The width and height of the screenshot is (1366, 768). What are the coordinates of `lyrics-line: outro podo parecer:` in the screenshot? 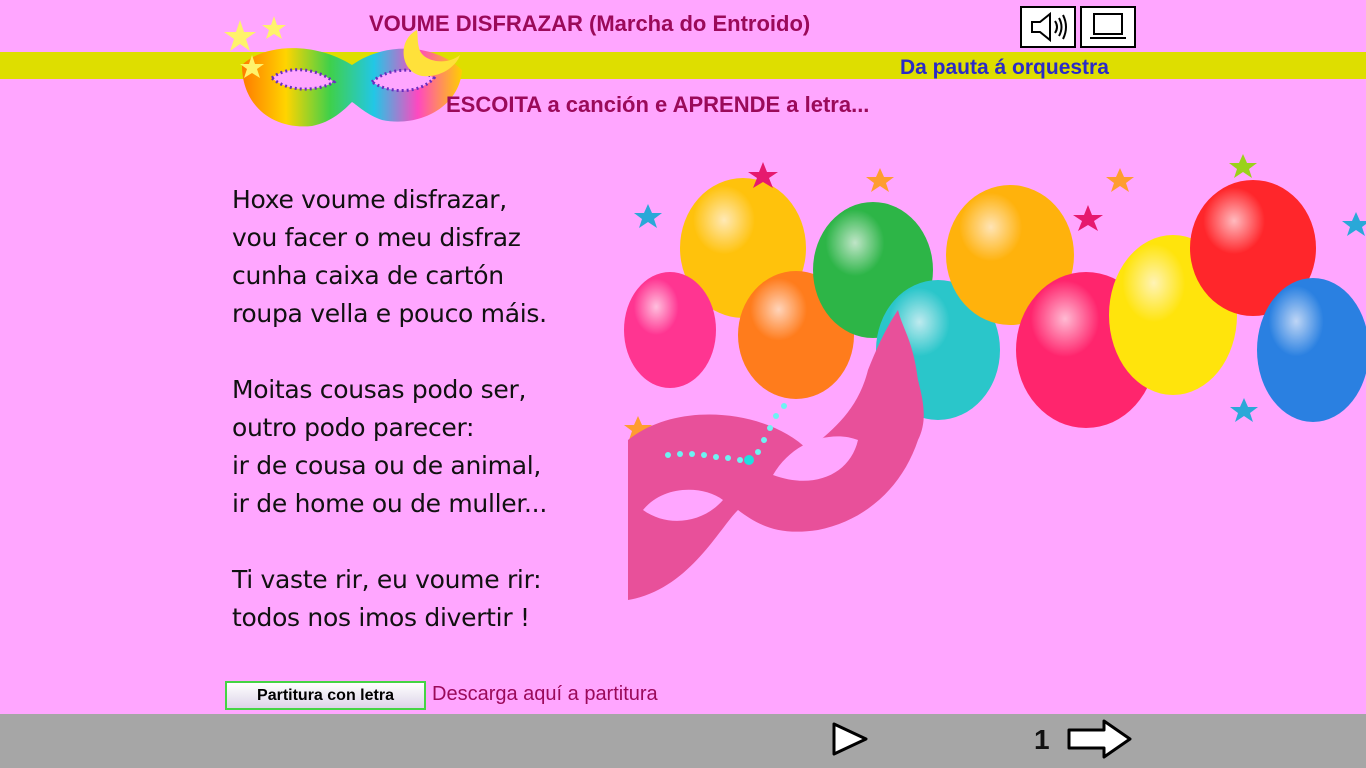 It's located at (353, 427).